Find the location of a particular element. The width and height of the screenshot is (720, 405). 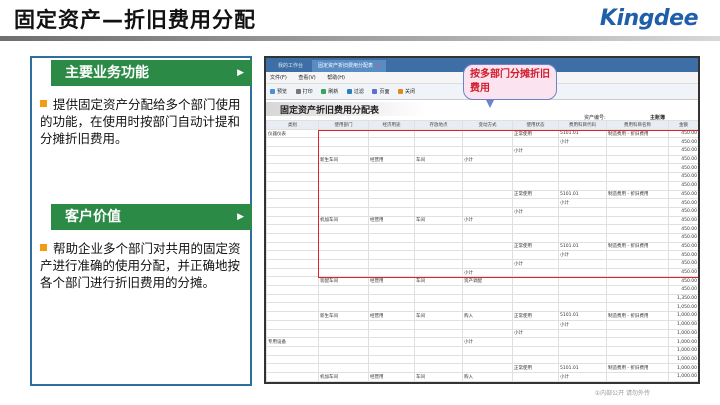

table-row: 1,050.00 is located at coordinates (482, 307).